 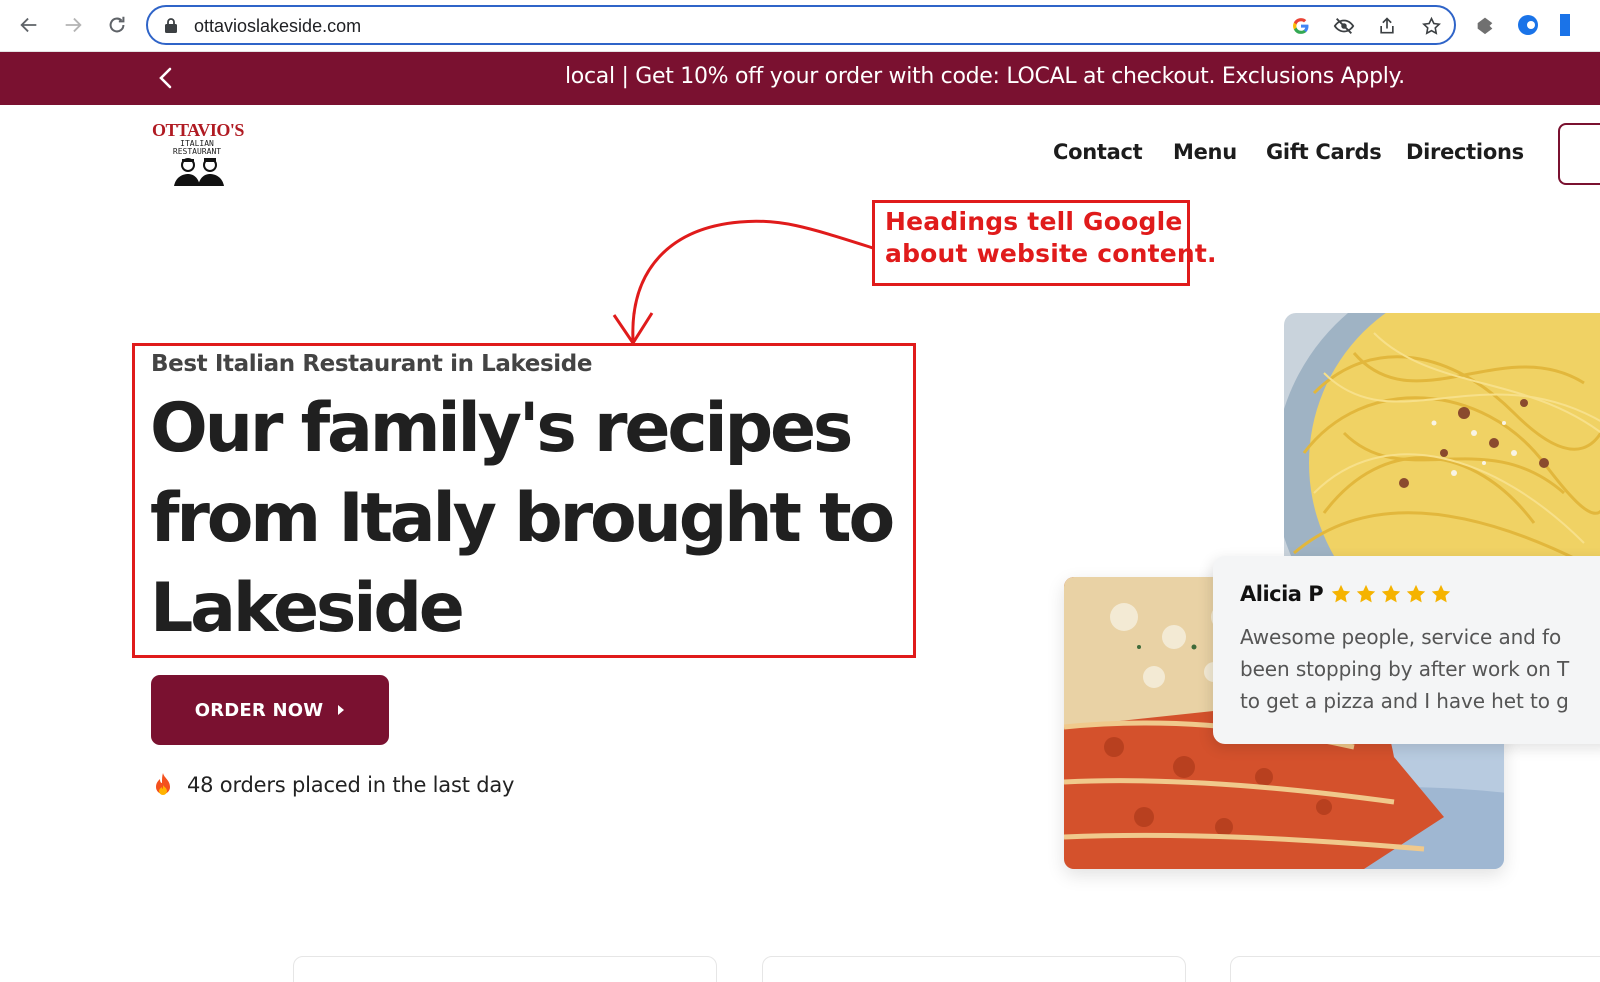 What do you see at coordinates (198, 130) in the screenshot?
I see `logo-brand: OTTAVIO'S` at bounding box center [198, 130].